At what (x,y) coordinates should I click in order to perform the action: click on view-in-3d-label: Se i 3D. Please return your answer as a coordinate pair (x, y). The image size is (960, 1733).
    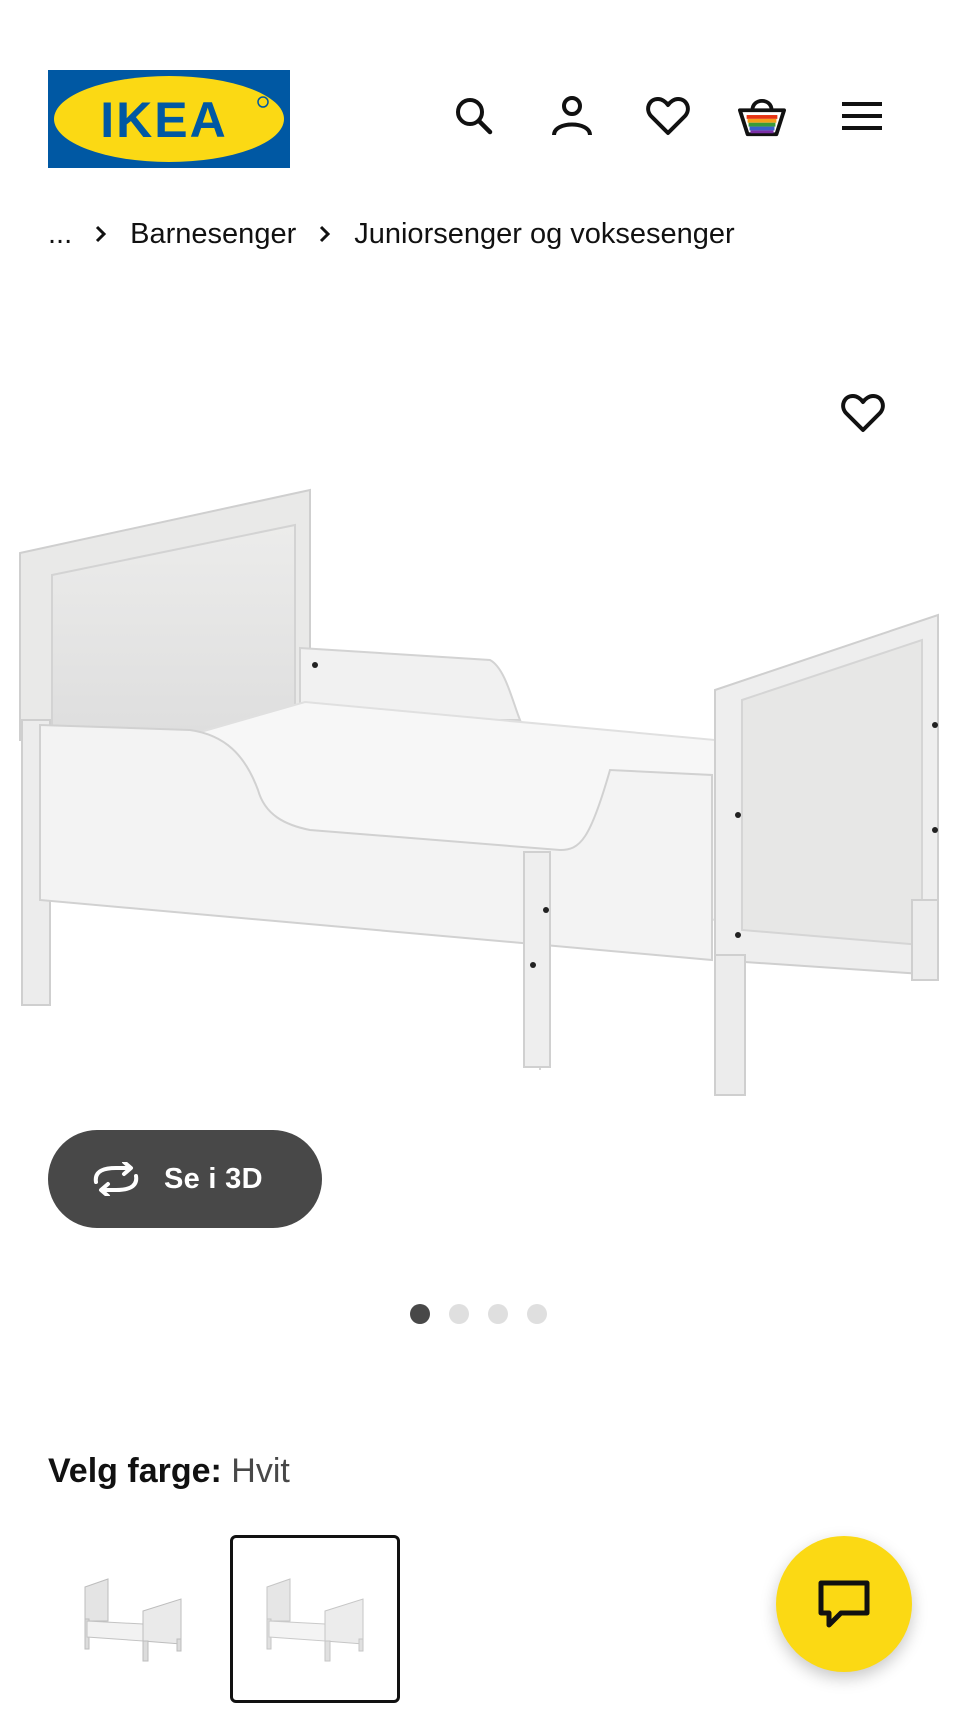
    Looking at the image, I should click on (213, 1178).